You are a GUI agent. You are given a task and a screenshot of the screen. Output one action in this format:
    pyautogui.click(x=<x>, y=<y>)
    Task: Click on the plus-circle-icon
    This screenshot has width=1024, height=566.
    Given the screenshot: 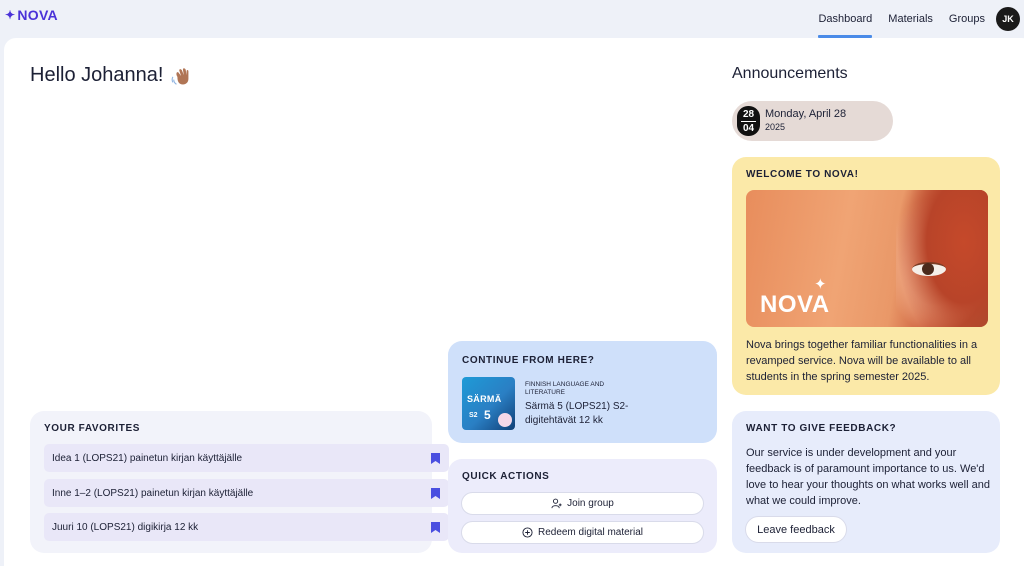 What is the action you would take?
    pyautogui.click(x=527, y=532)
    